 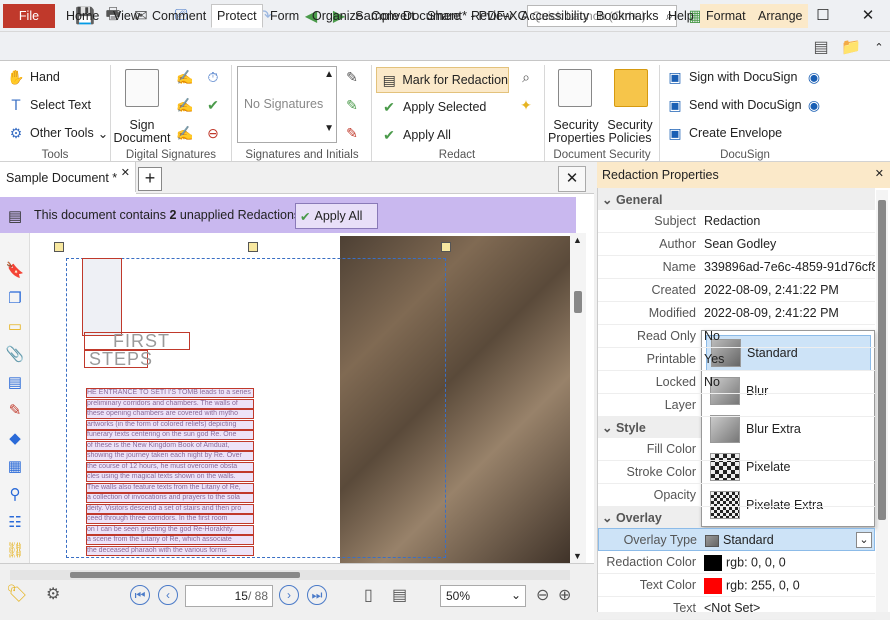 I want to click on tab-organize: Organize, so click(x=337, y=16).